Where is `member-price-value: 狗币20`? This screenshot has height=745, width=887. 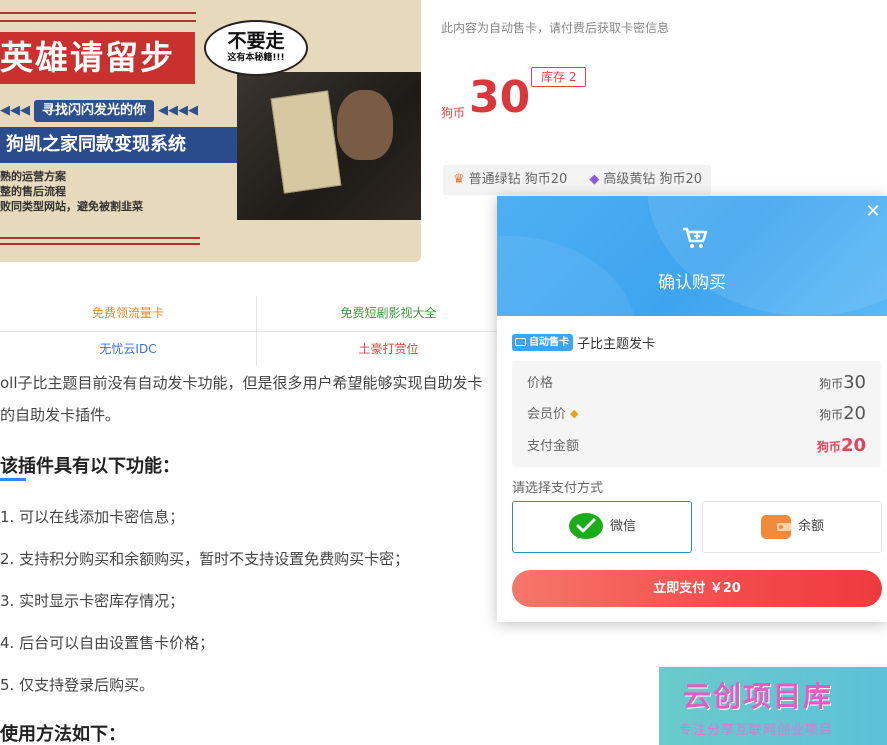
member-price-value: 狗币20 is located at coordinates (842, 413).